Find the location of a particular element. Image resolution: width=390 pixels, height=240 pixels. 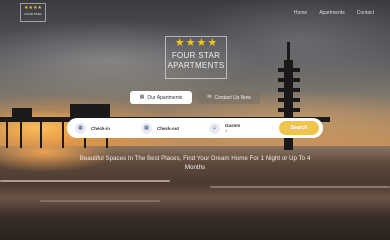

search-button: Search is located at coordinates (299, 128).